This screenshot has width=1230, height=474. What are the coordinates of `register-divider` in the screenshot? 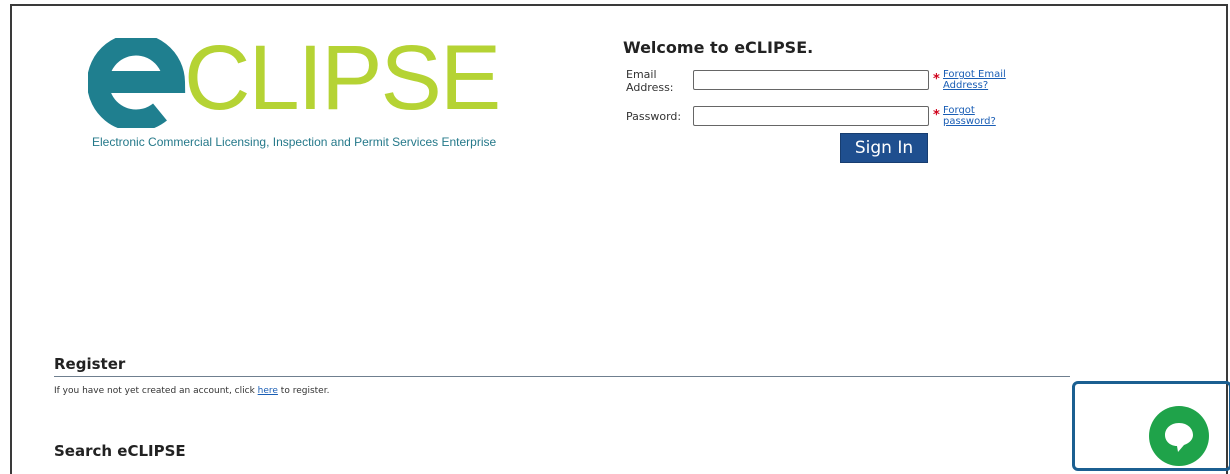 It's located at (562, 376).